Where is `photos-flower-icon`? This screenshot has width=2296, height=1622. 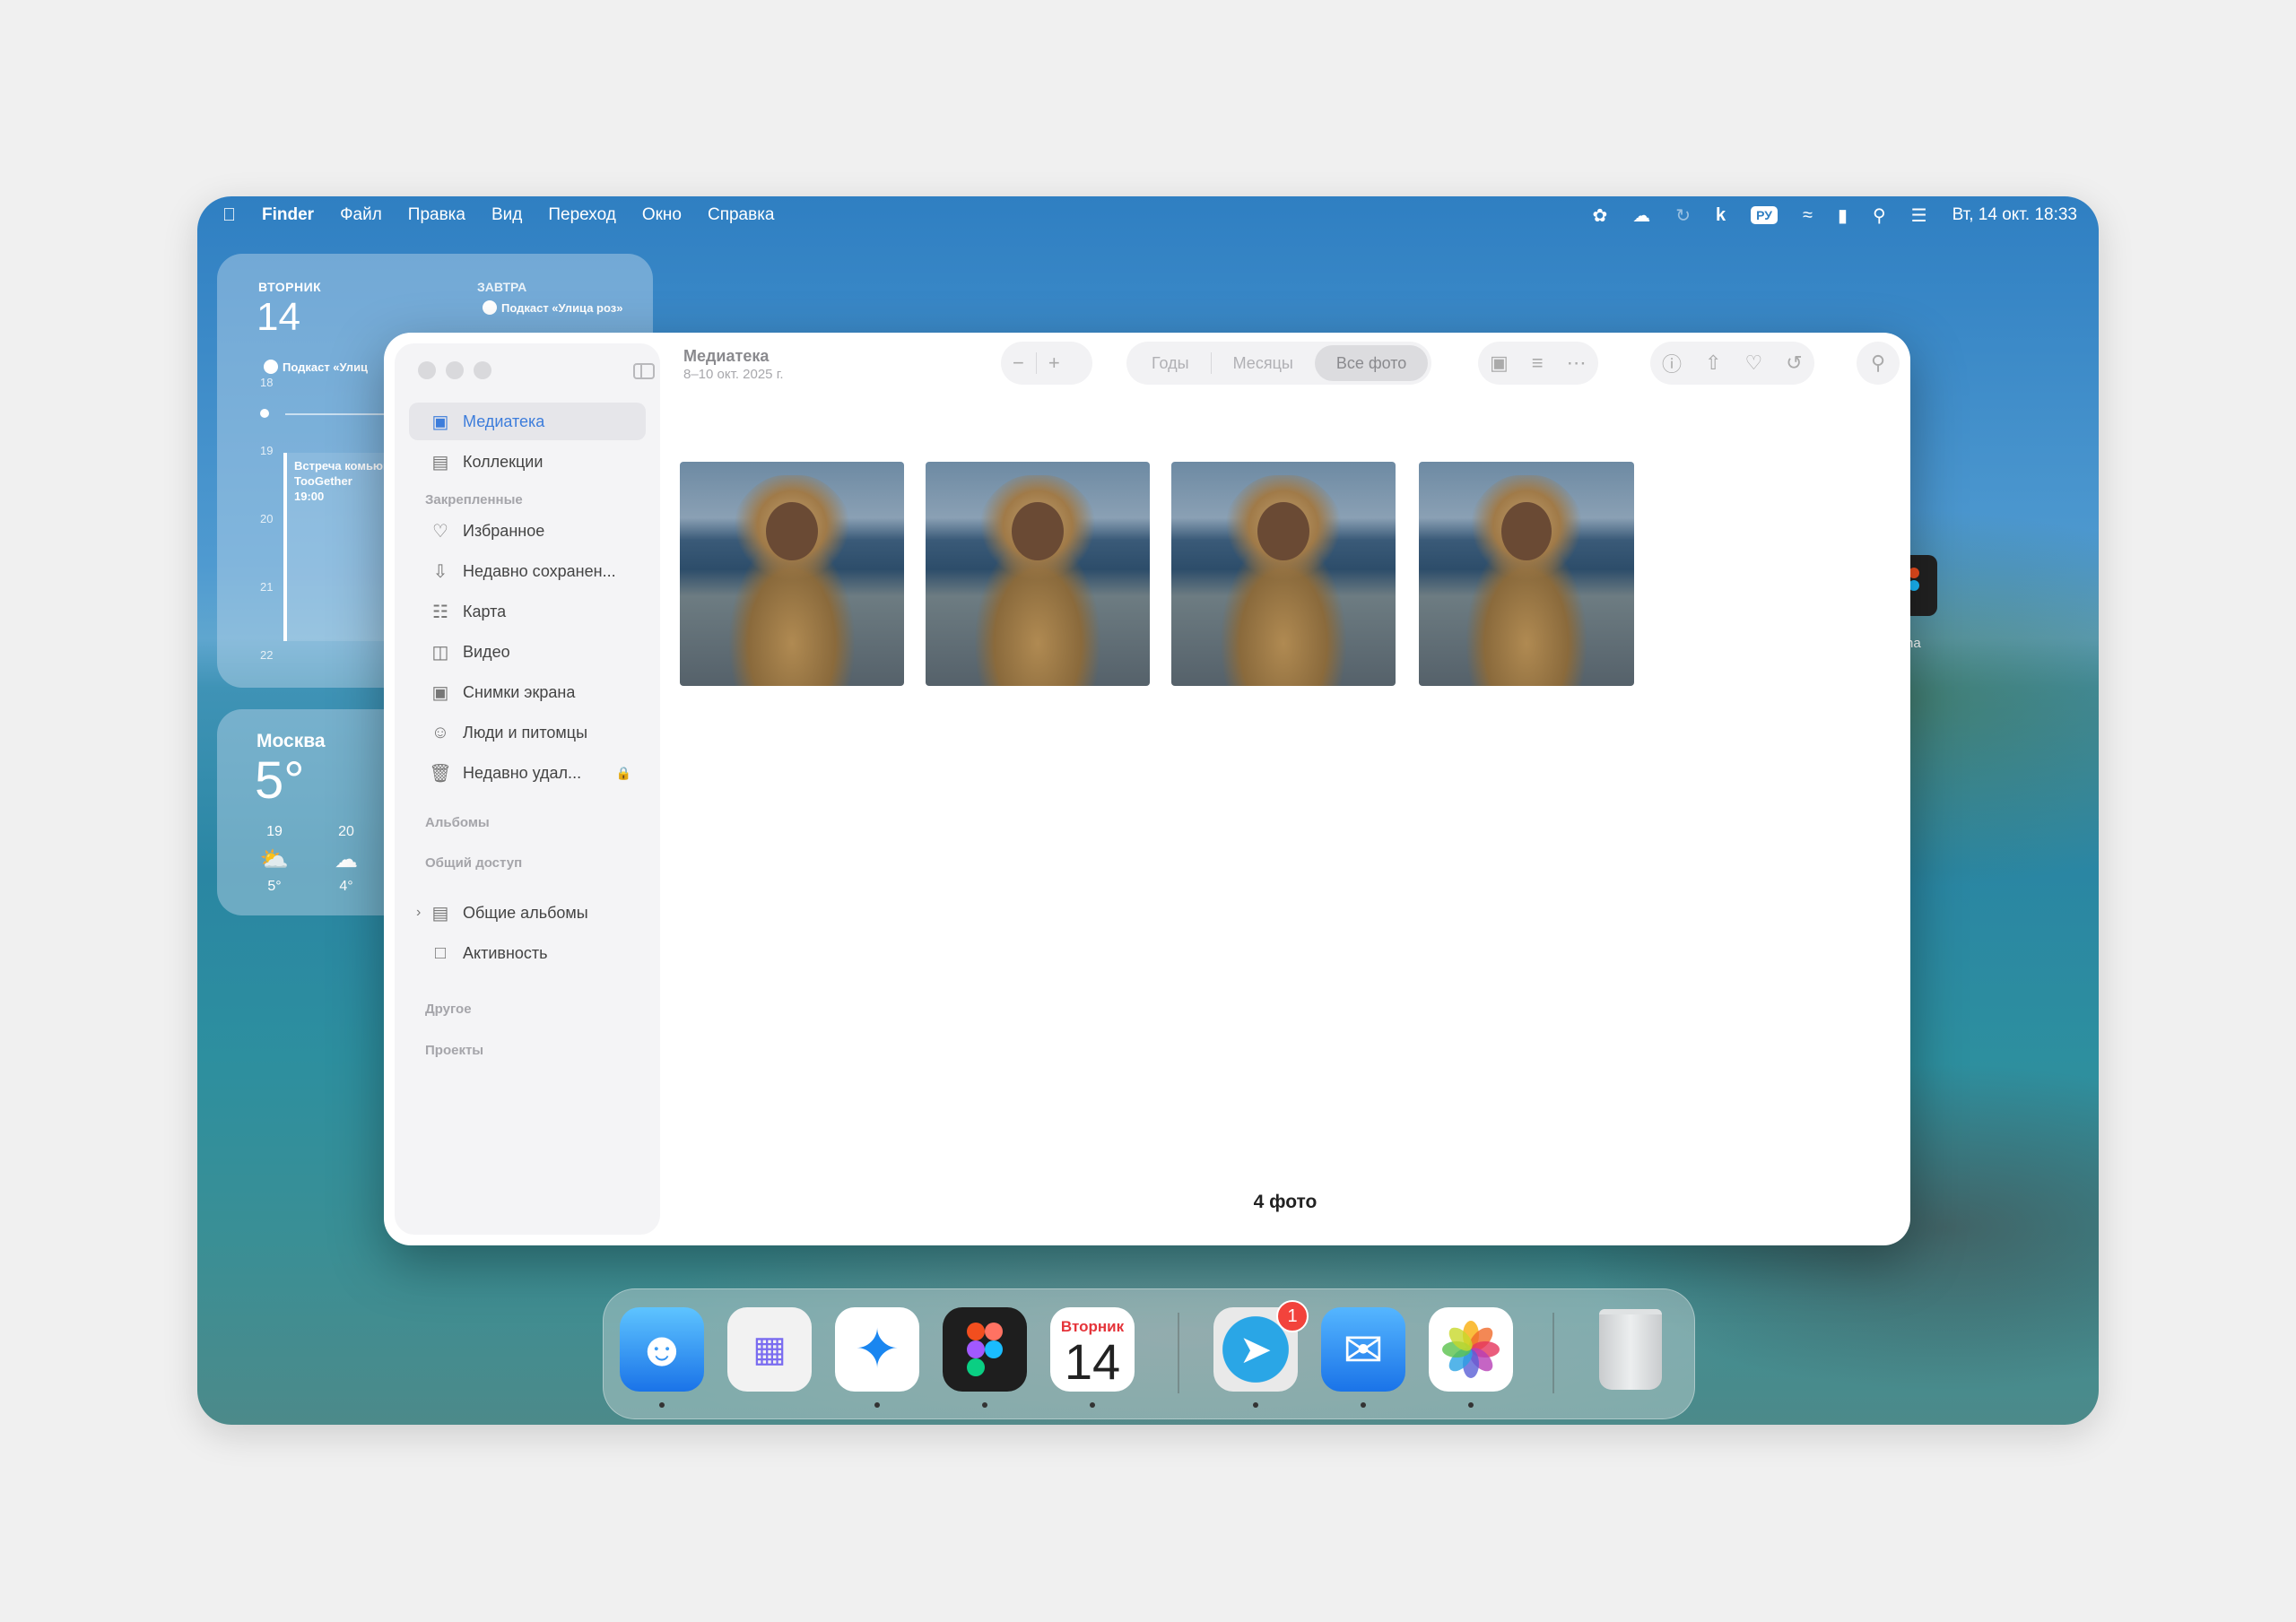
photos-flower-icon is located at coordinates (1471, 1349).